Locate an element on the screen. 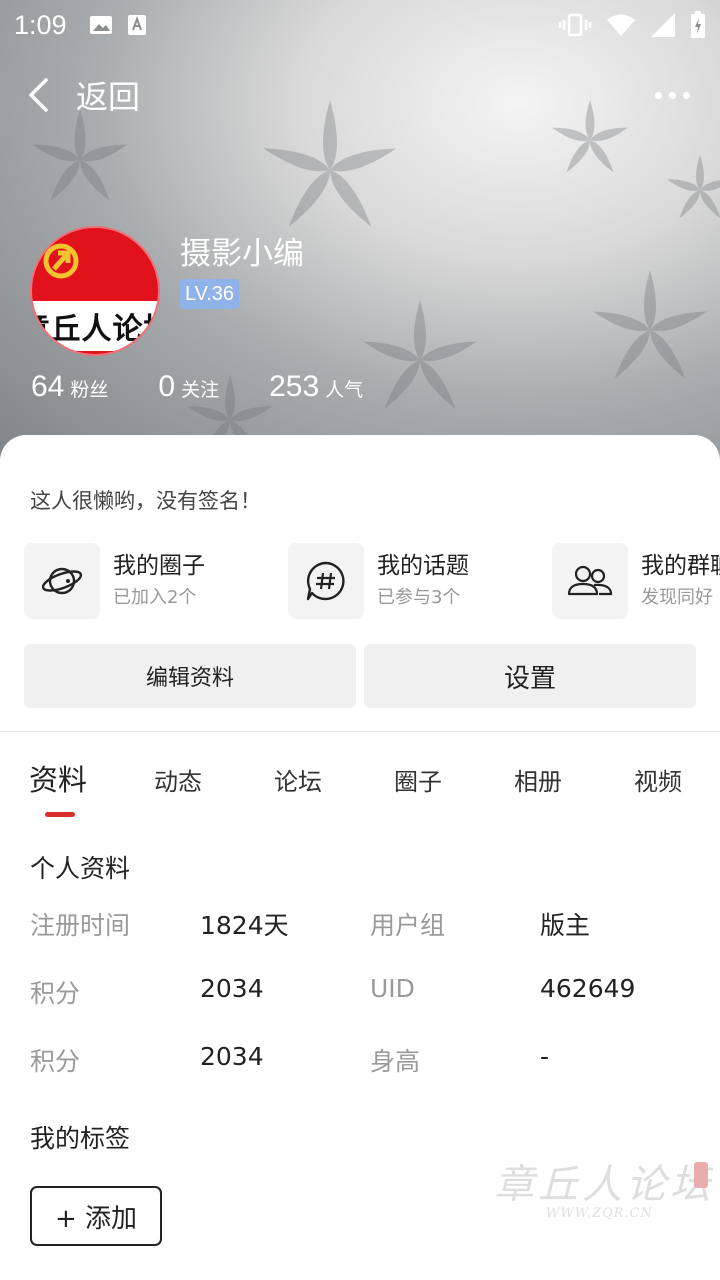 Image resolution: width=720 pixels, height=1280 pixels. profile-stats: 64 粉丝 0 关注 253 人气 is located at coordinates (197, 387).